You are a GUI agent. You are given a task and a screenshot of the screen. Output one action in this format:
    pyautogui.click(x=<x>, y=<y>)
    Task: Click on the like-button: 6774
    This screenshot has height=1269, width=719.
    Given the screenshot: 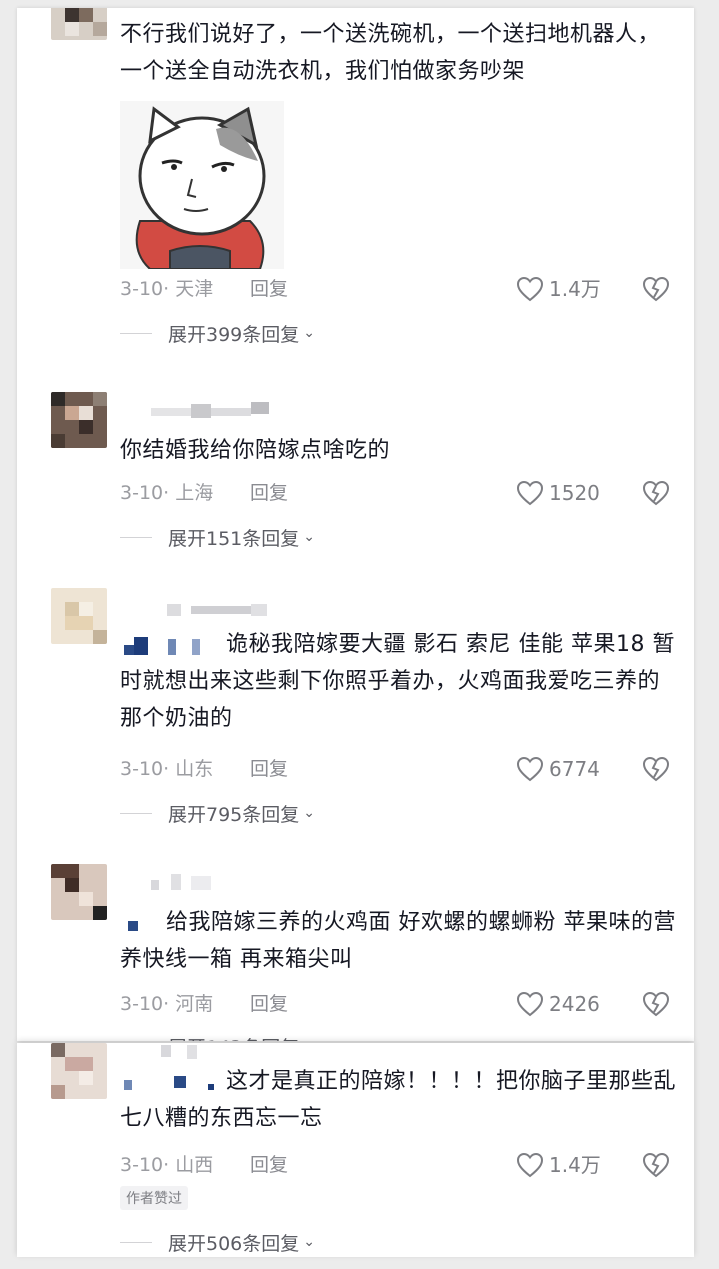 What is the action you would take?
    pyautogui.click(x=558, y=769)
    